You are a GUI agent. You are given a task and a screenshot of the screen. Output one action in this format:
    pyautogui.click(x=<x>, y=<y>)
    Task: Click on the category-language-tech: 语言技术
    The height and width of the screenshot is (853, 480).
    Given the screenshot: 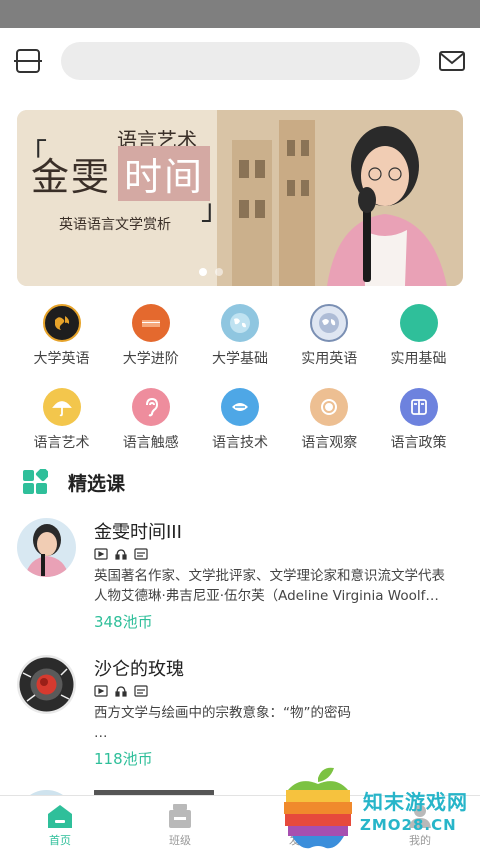 What is the action you would take?
    pyautogui.click(x=240, y=428)
    